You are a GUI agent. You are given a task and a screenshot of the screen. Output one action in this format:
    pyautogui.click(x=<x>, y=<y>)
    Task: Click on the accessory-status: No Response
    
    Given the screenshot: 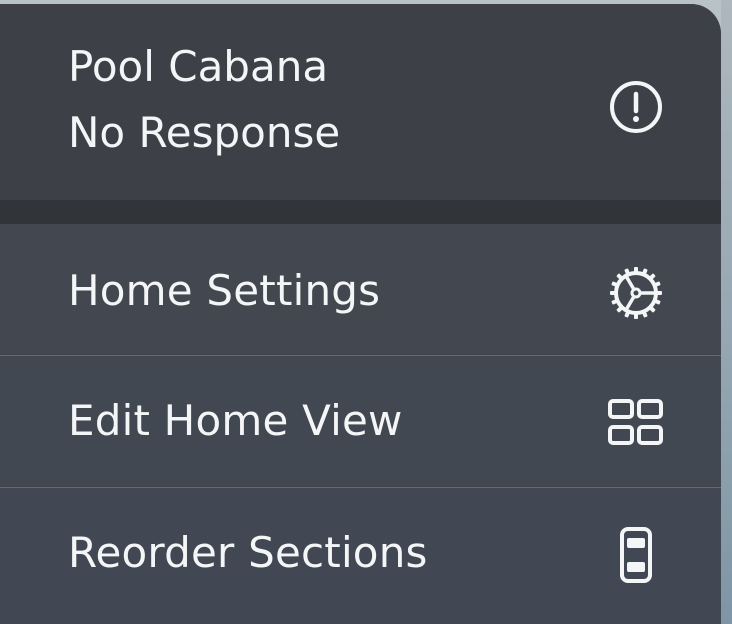 What is the action you would take?
    pyautogui.click(x=204, y=132)
    